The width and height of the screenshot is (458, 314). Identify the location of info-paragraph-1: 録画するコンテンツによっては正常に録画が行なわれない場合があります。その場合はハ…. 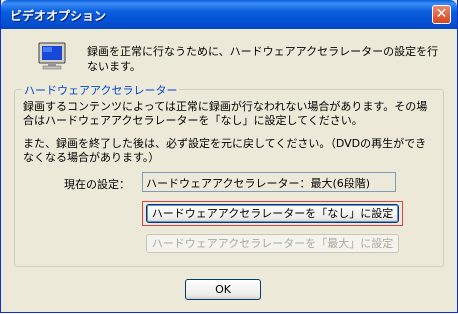
(225, 113).